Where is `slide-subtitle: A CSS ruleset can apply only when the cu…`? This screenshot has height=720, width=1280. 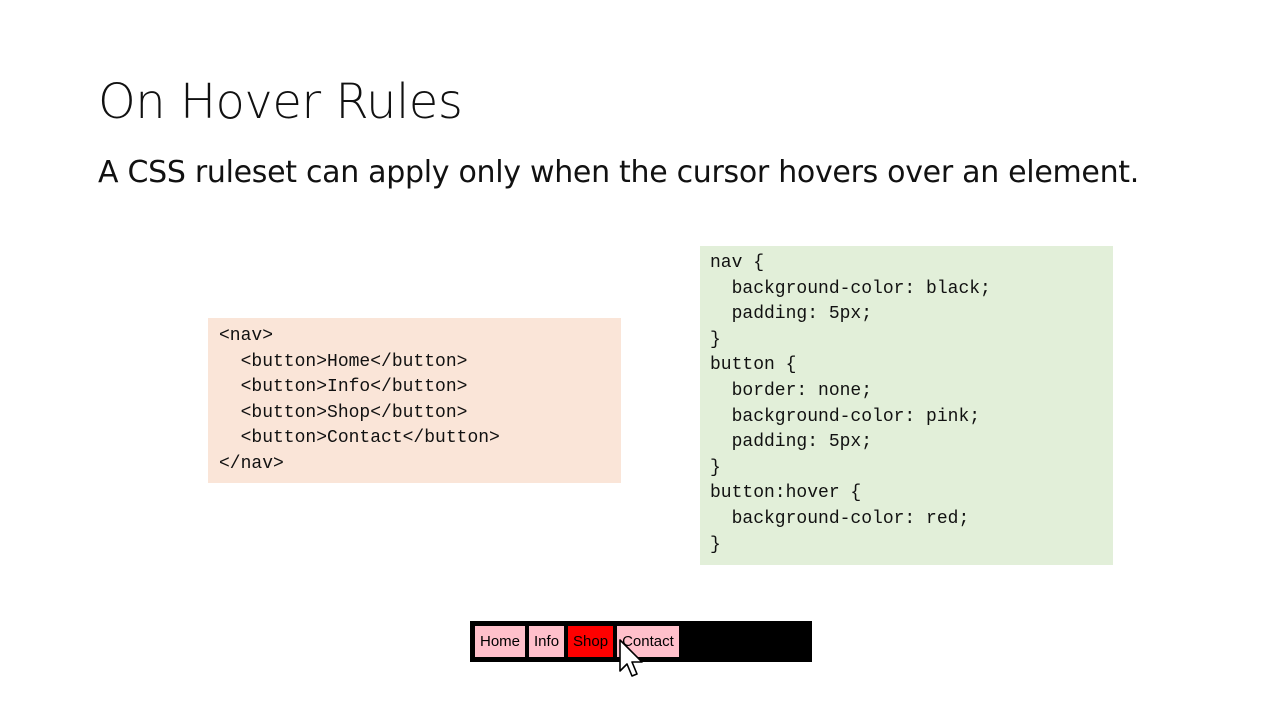
slide-subtitle: A CSS ruleset can apply only when the cu… is located at coordinates (618, 172).